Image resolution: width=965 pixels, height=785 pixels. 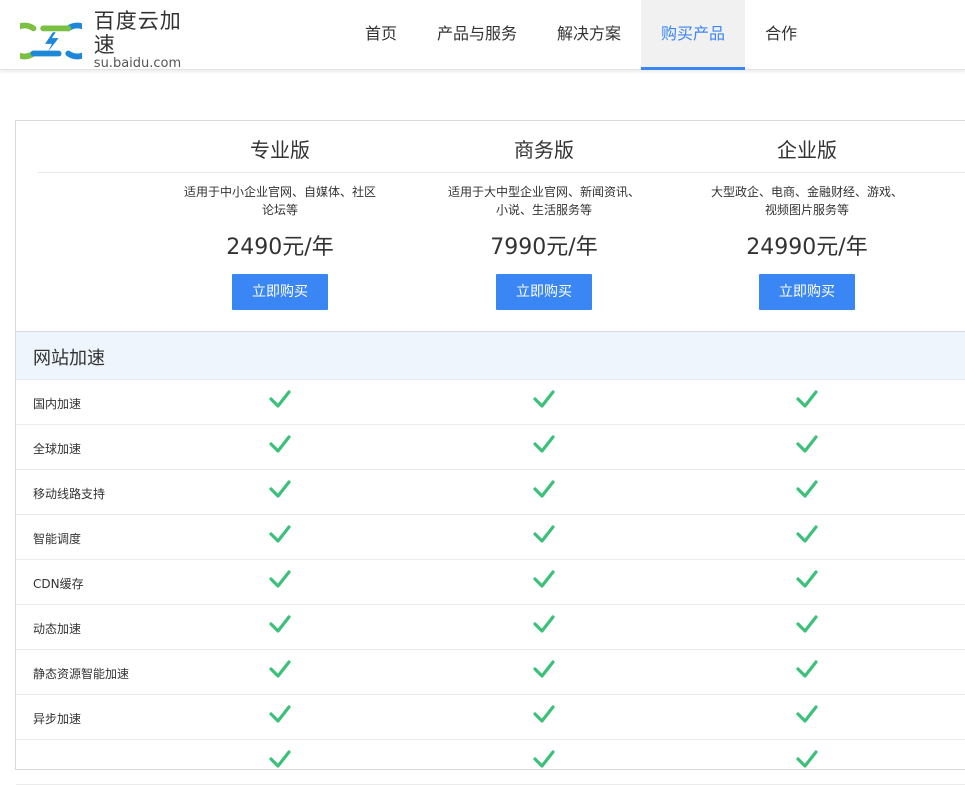 I want to click on feature-label: 动态加速, so click(x=57, y=629).